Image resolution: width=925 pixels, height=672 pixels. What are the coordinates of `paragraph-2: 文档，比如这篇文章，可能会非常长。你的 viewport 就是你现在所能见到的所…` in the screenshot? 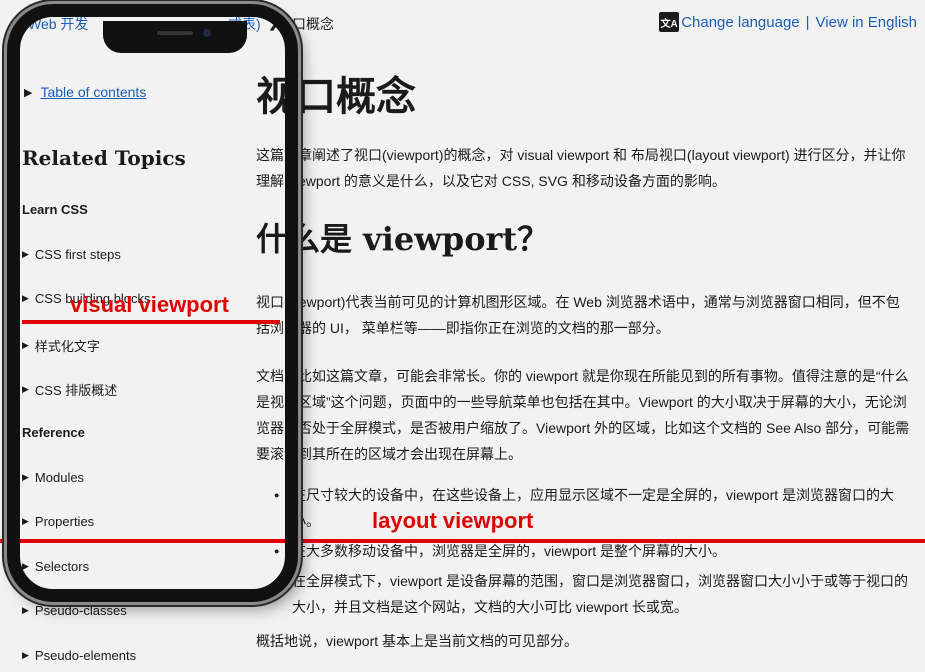 It's located at (583, 415).